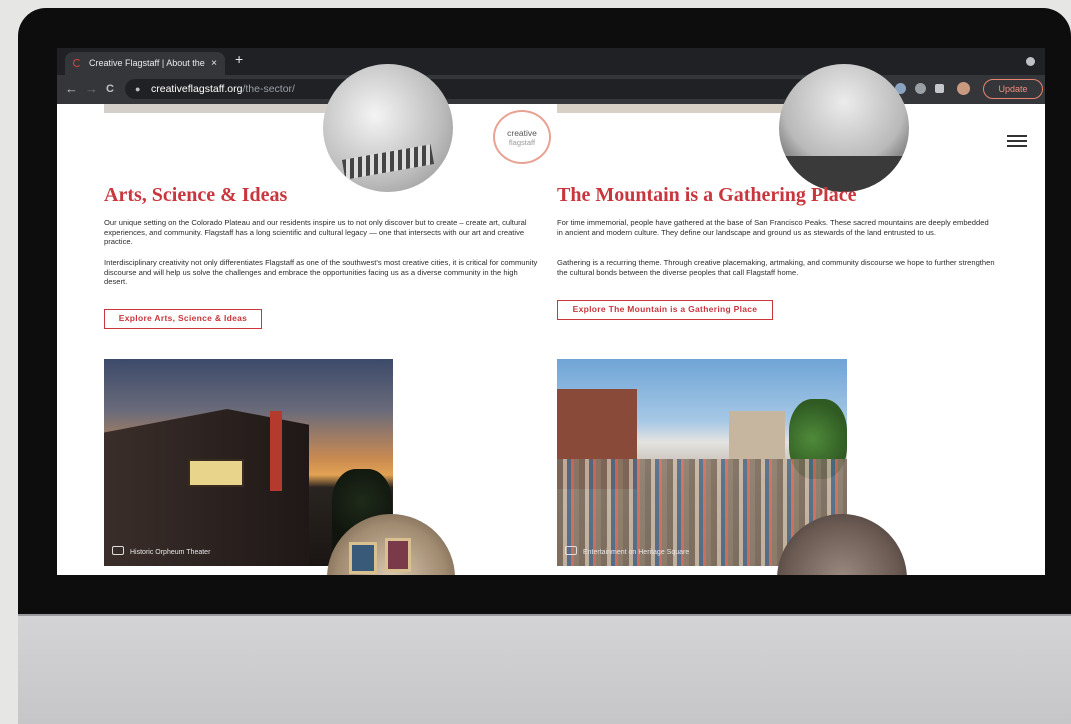 The image size is (1071, 724). Describe the element at coordinates (197, 89) in the screenshot. I see `url-domain: creativeflagstaff.org` at that location.